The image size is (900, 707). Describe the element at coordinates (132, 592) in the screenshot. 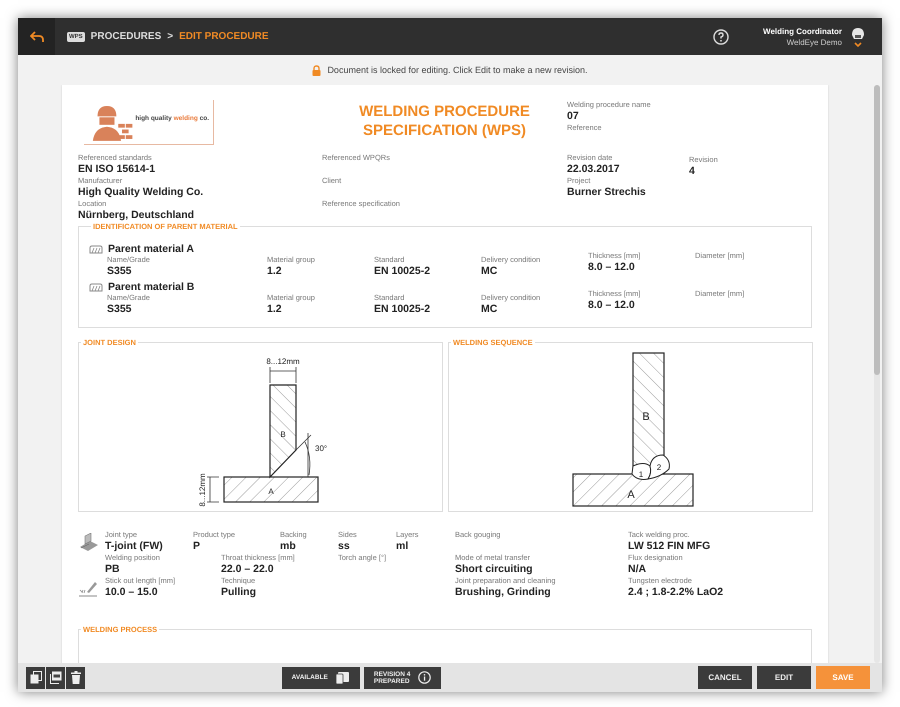

I see `field-value: 10.0 – 15.0` at that location.